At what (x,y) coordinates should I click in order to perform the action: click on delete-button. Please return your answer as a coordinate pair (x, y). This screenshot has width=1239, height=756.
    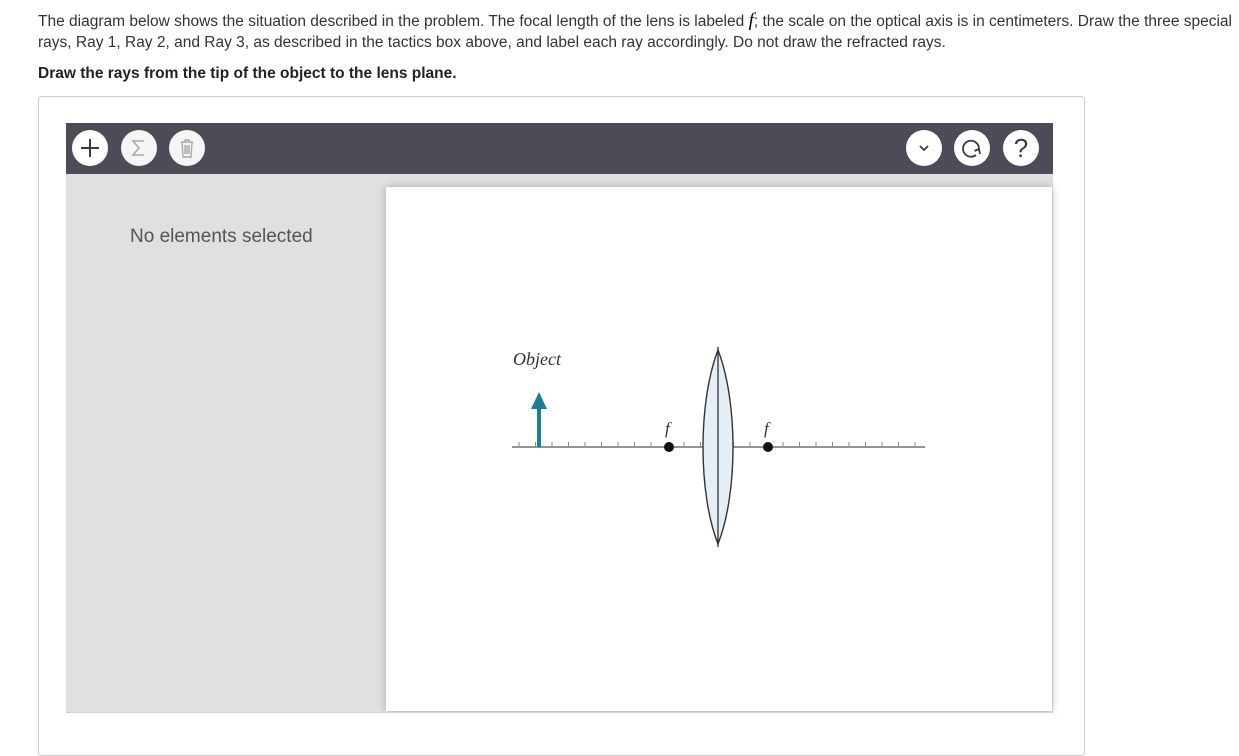
    Looking at the image, I should click on (187, 148).